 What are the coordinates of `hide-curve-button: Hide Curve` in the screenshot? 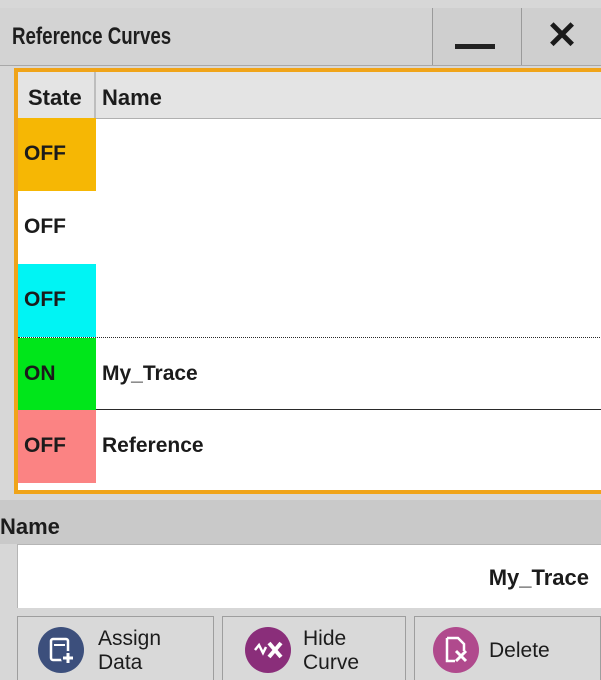 It's located at (314, 648).